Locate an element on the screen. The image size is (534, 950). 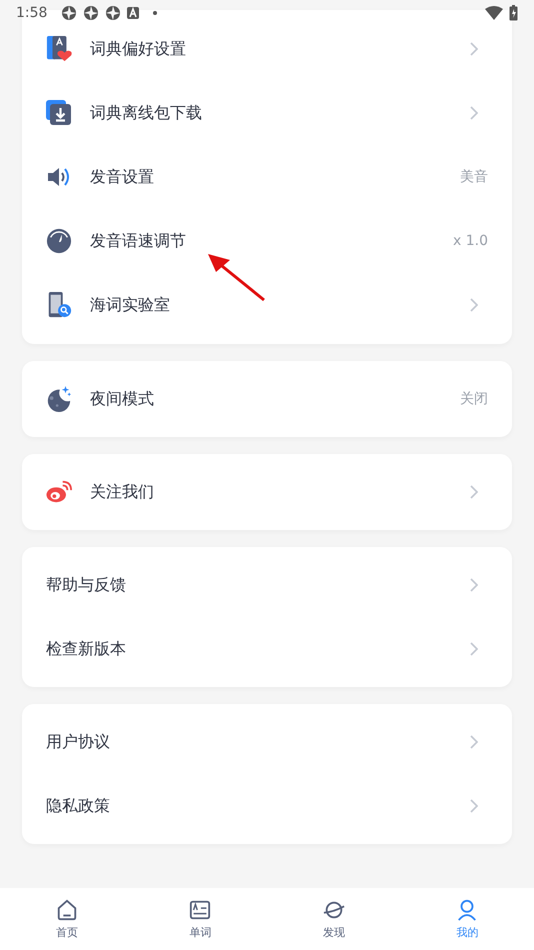
settings-row: 发音语速调节 x 1.0 is located at coordinates (267, 241).